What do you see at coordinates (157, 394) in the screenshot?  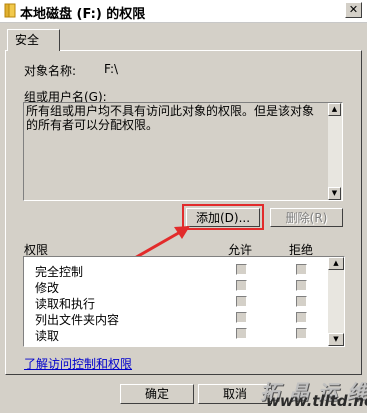 I see `ok-button: 确定` at bounding box center [157, 394].